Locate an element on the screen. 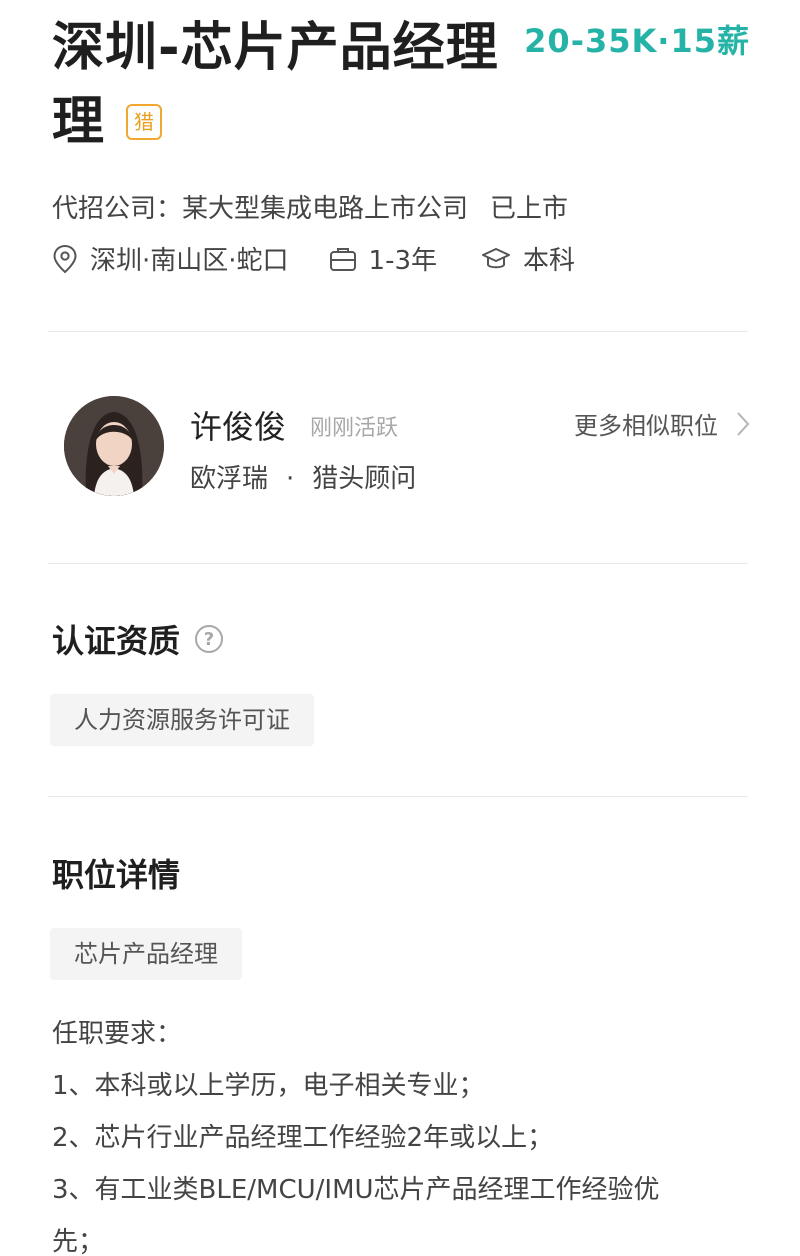 Image resolution: width=800 pixels, height=1256 pixels. help-glyph: ? is located at coordinates (209, 639).